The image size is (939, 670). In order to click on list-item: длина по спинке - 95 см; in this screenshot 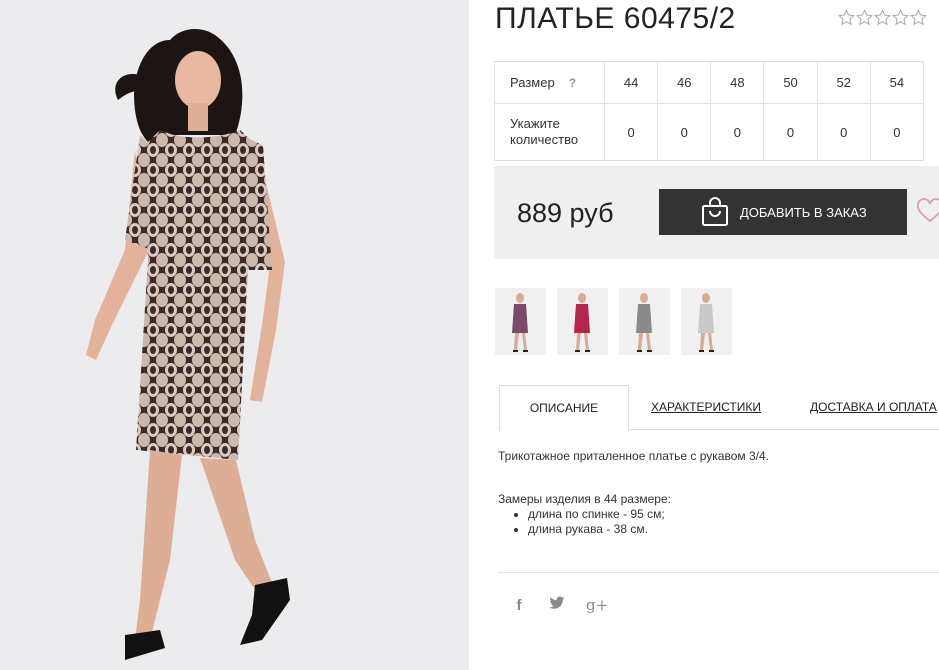, I will do `click(596, 514)`.